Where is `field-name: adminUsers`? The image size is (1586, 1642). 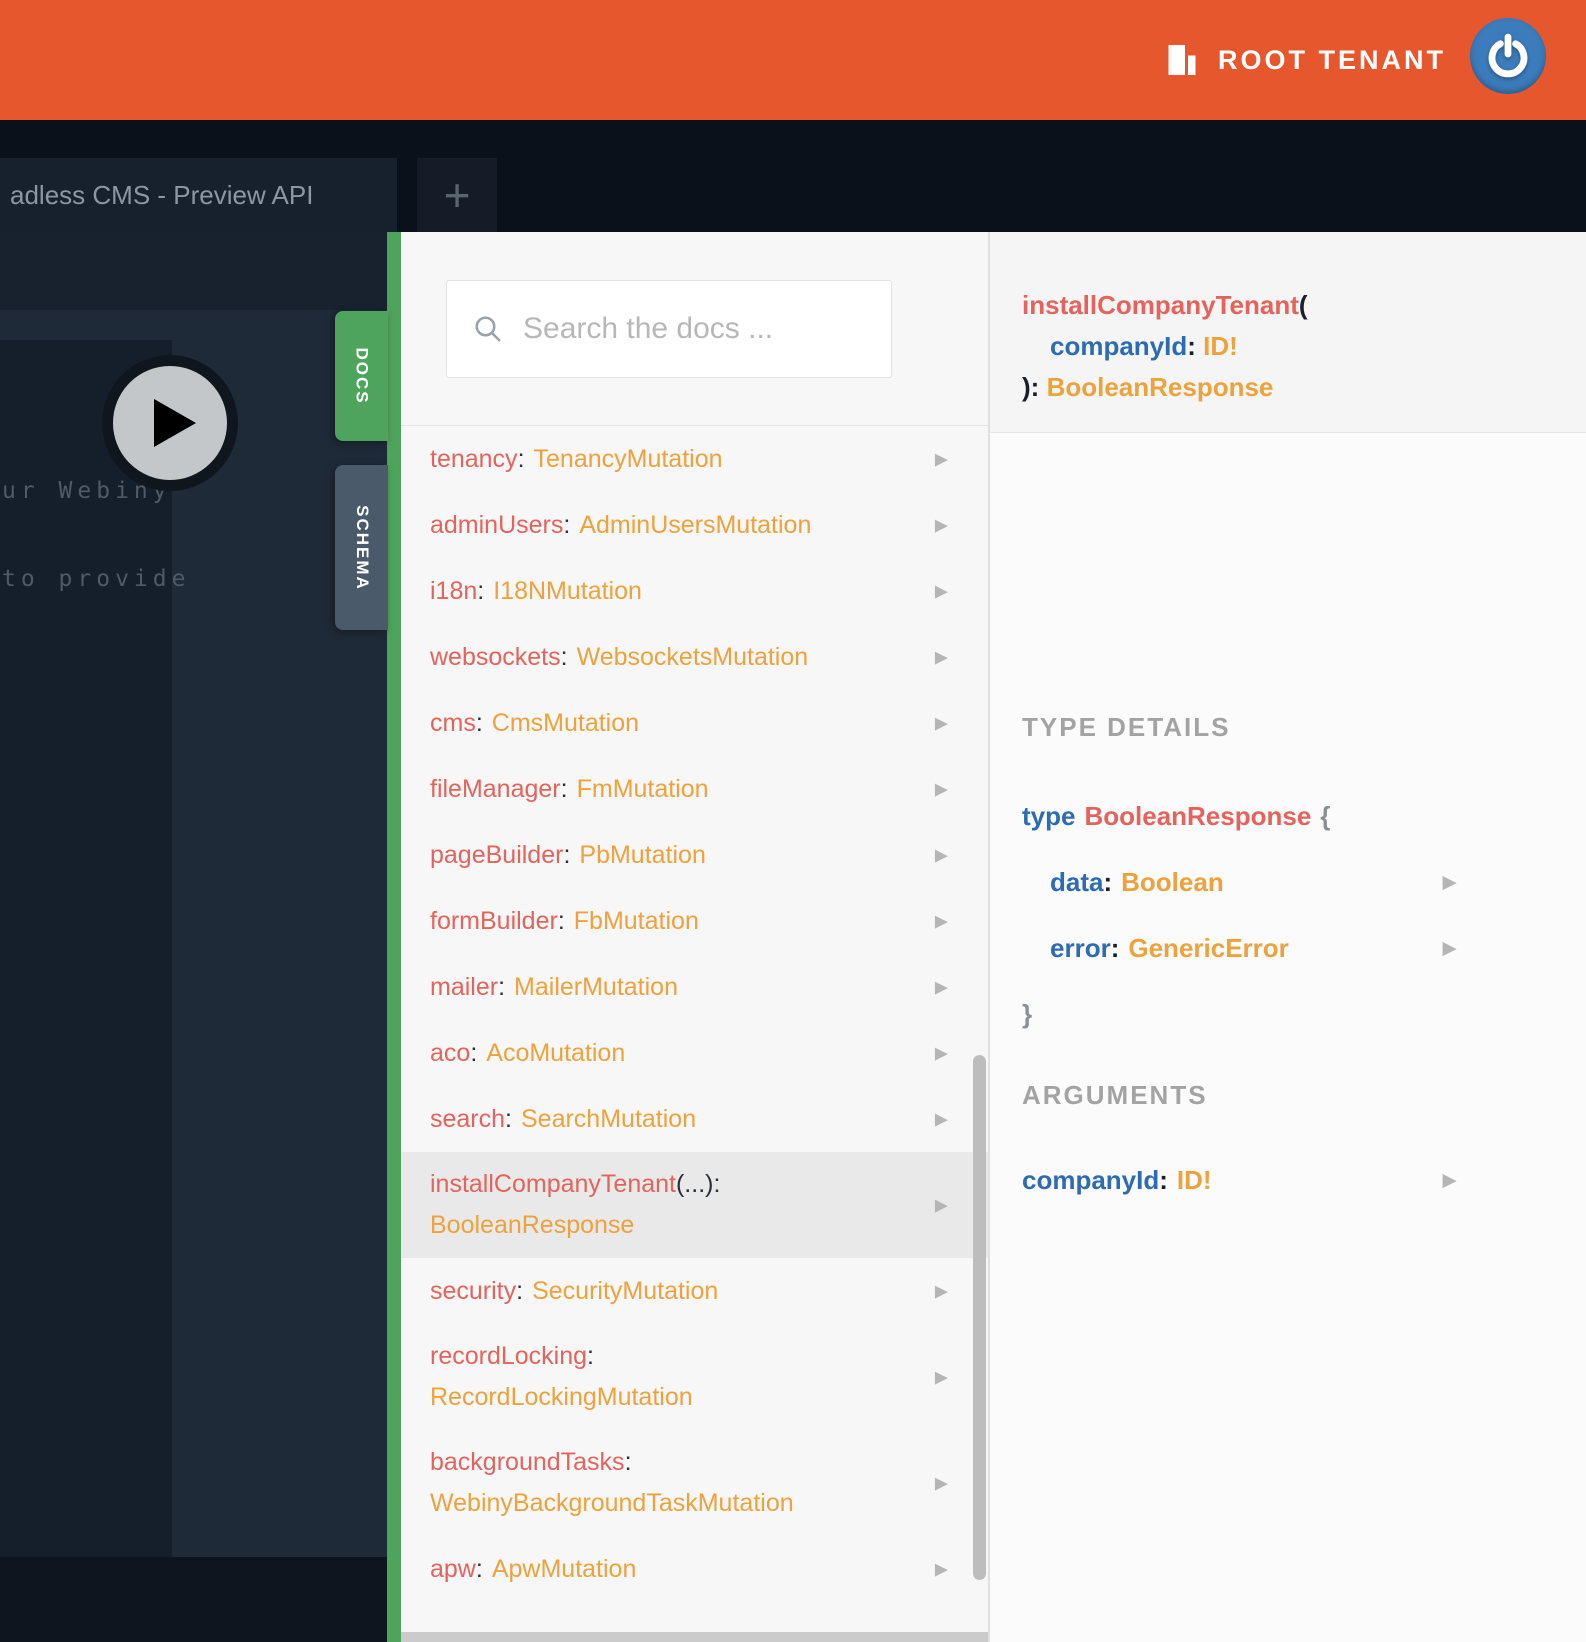
field-name: adminUsers is located at coordinates (497, 525).